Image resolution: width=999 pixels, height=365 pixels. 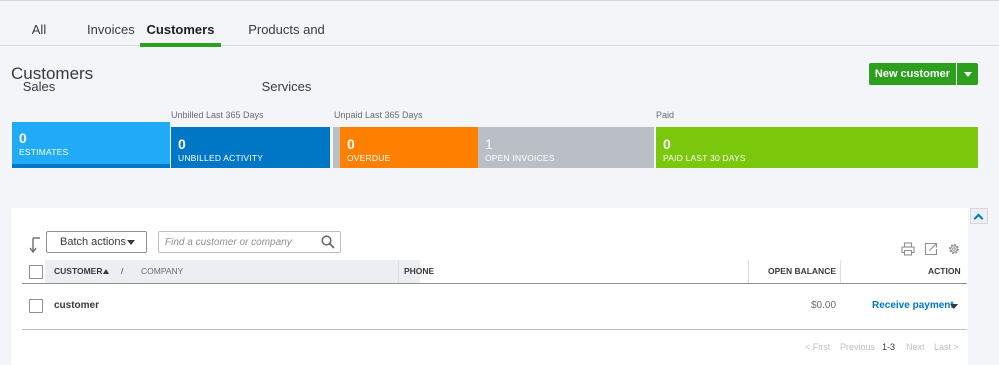 I want to click on unbilled-section-label: Unbilled Last 365 Days, so click(x=217, y=115).